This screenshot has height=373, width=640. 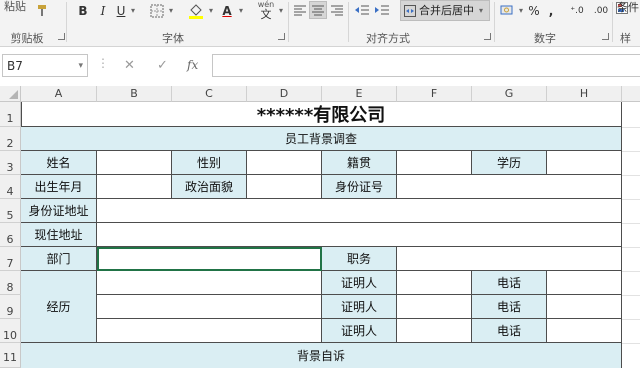 What do you see at coordinates (61, 36) in the screenshot?
I see `clipboard-launcher-icon` at bounding box center [61, 36].